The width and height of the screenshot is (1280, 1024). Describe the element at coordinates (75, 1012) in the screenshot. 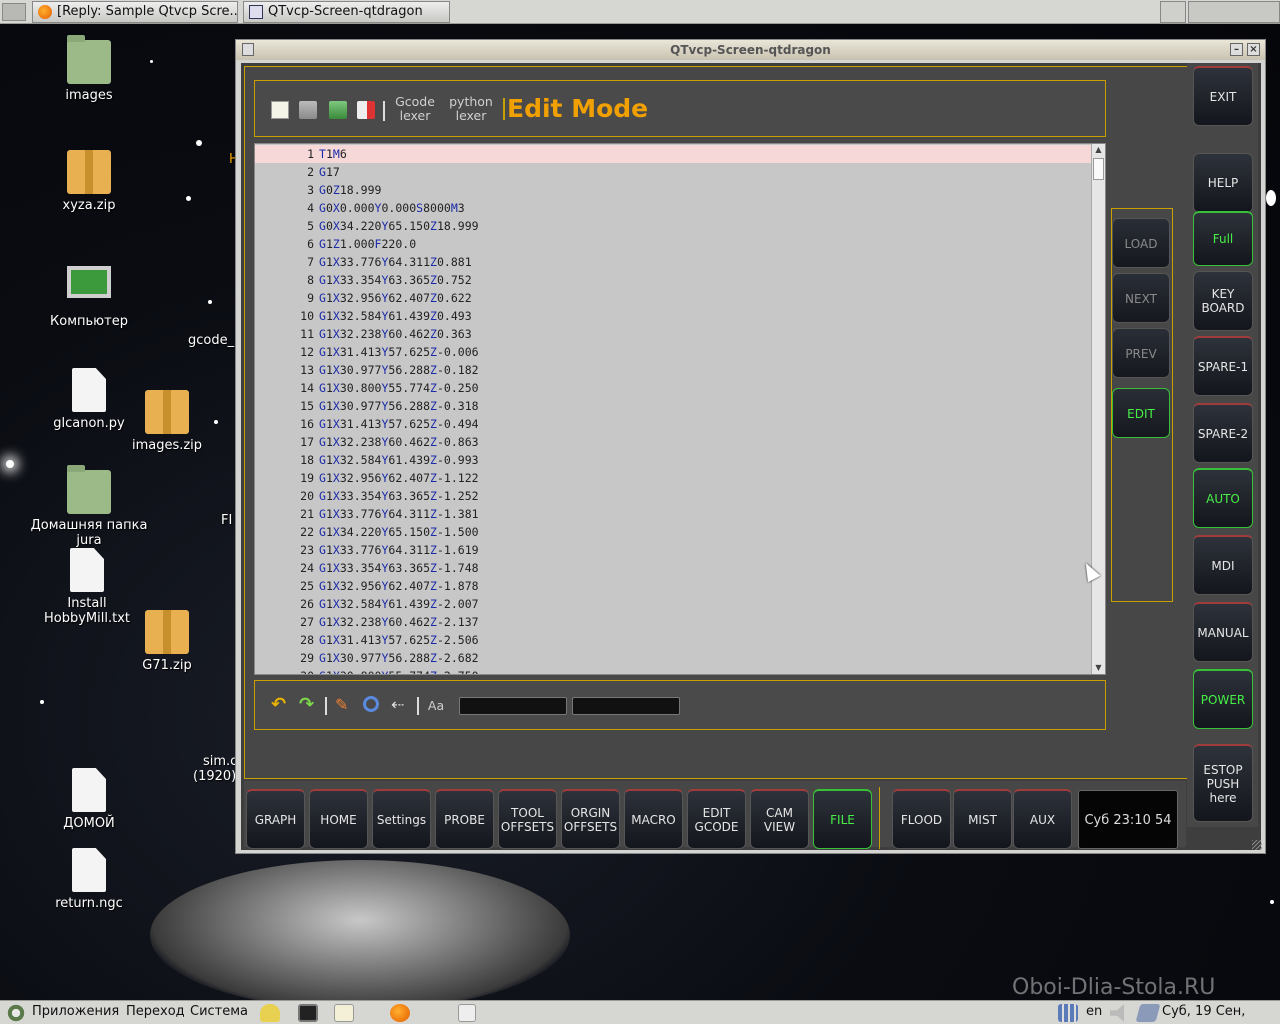

I see `menu-applications: Приложения` at that location.